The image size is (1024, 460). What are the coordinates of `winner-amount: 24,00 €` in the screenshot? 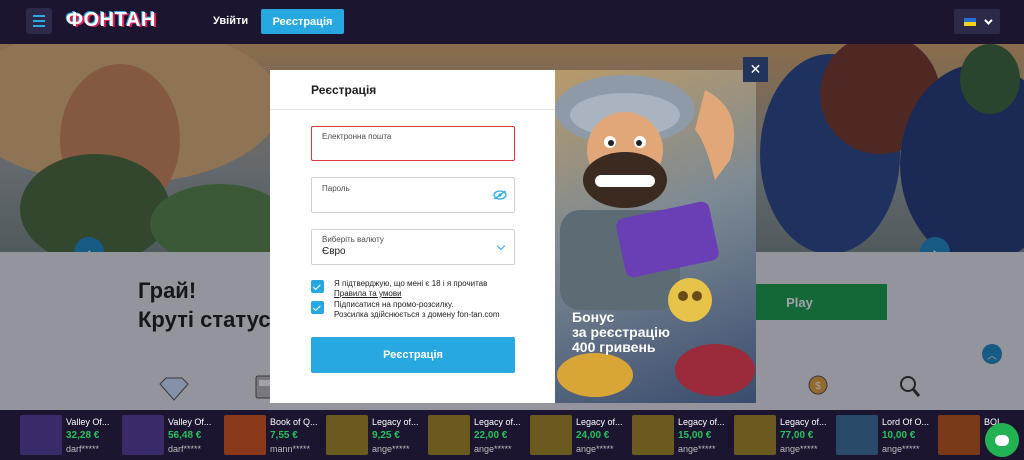 It's located at (593, 435).